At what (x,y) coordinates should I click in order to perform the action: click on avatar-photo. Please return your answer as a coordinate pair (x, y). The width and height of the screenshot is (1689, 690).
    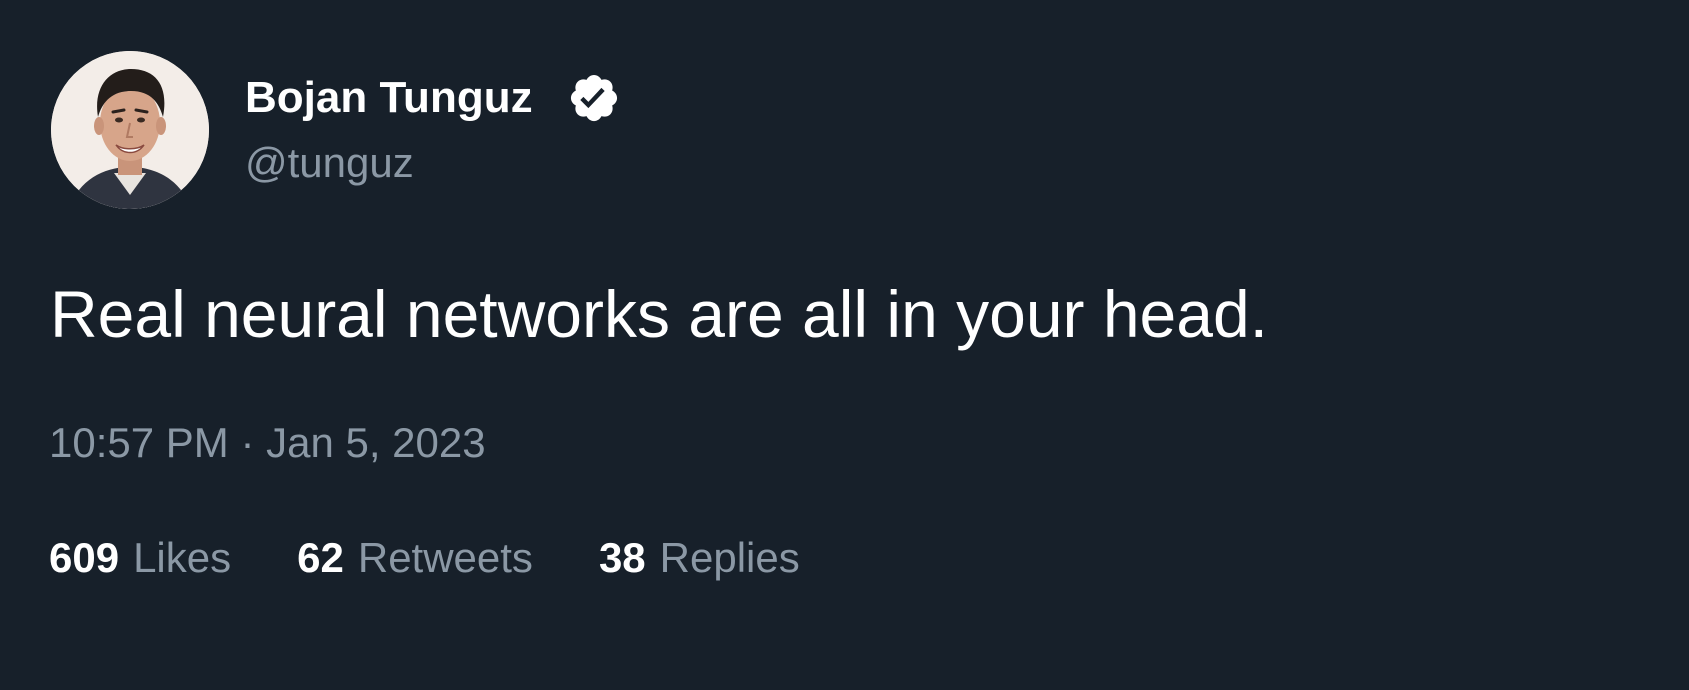
    Looking at the image, I should click on (130, 130).